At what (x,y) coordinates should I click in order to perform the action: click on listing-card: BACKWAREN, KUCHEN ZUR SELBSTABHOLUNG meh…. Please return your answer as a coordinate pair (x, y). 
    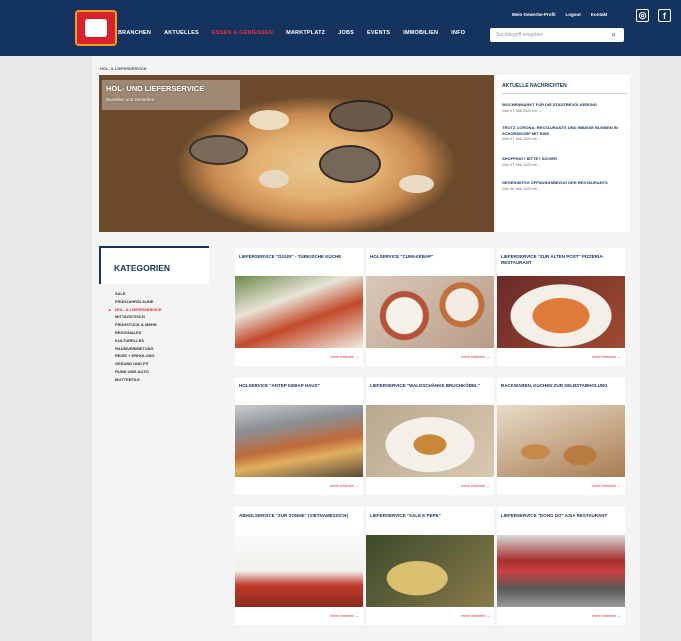
    Looking at the image, I should click on (561, 436).